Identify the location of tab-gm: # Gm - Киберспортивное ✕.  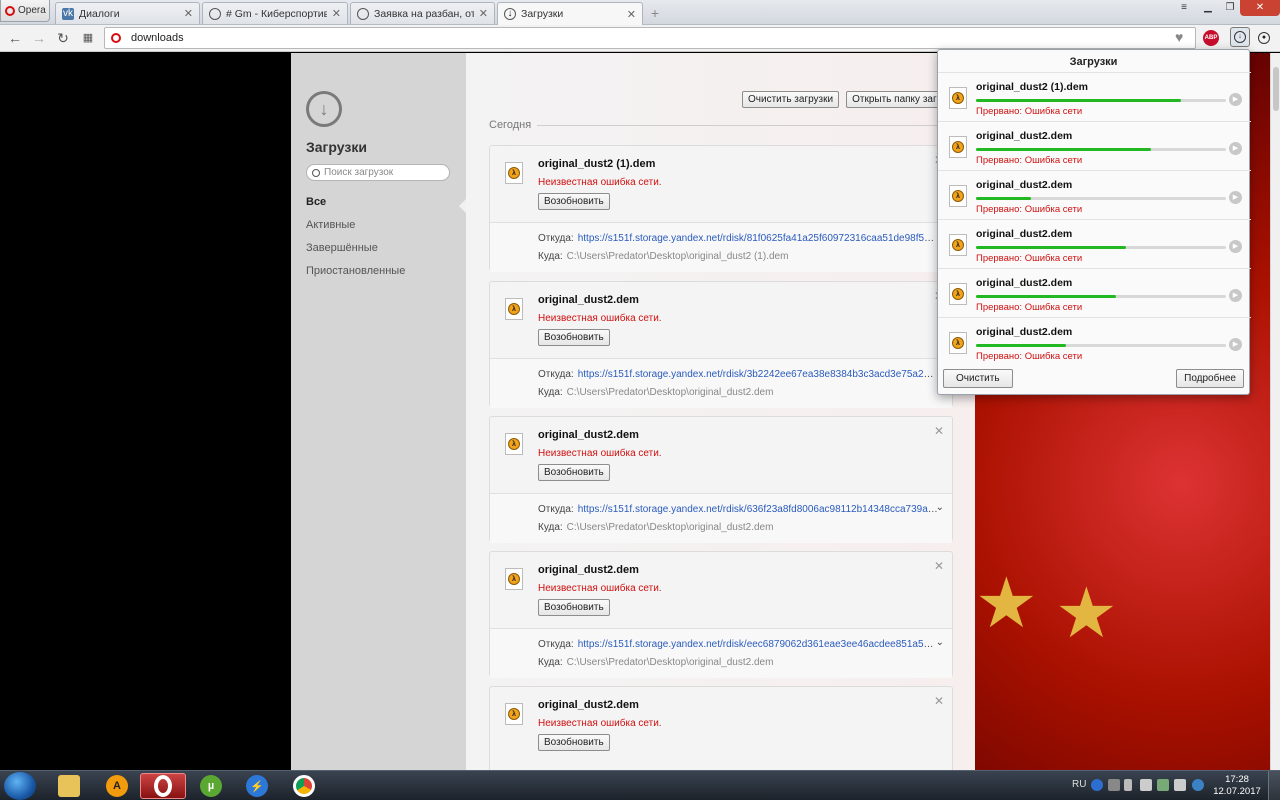
(275, 13).